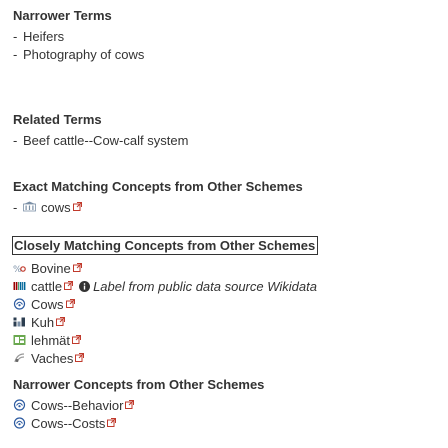 Image resolution: width=448 pixels, height=448 pixels. Describe the element at coordinates (52, 358) in the screenshot. I see `close-match-link-vaches: Vaches` at that location.